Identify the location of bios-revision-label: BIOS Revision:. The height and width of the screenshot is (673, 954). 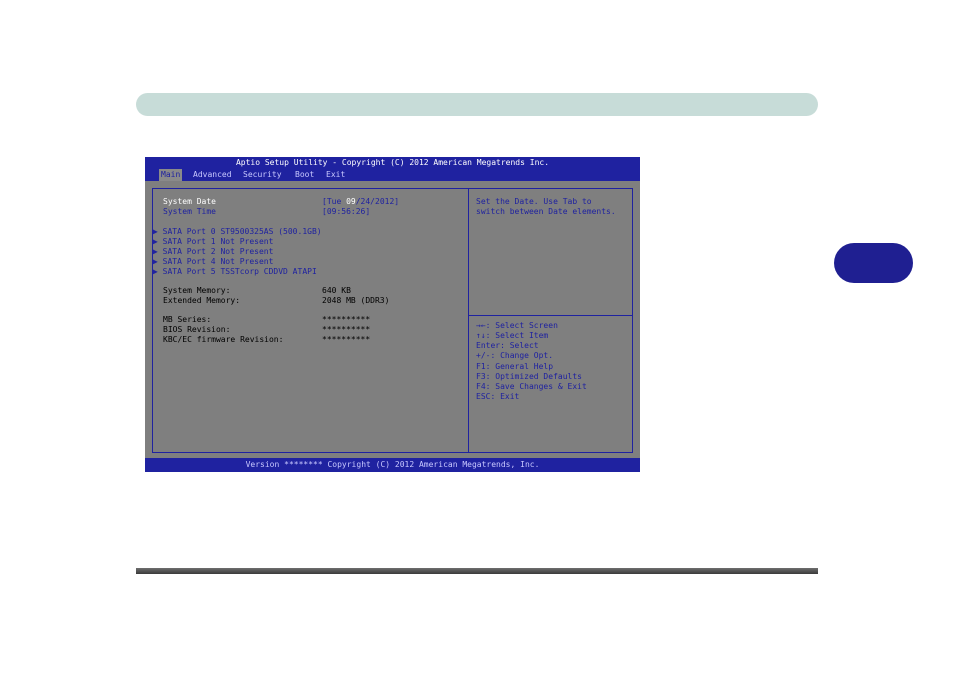
(197, 329).